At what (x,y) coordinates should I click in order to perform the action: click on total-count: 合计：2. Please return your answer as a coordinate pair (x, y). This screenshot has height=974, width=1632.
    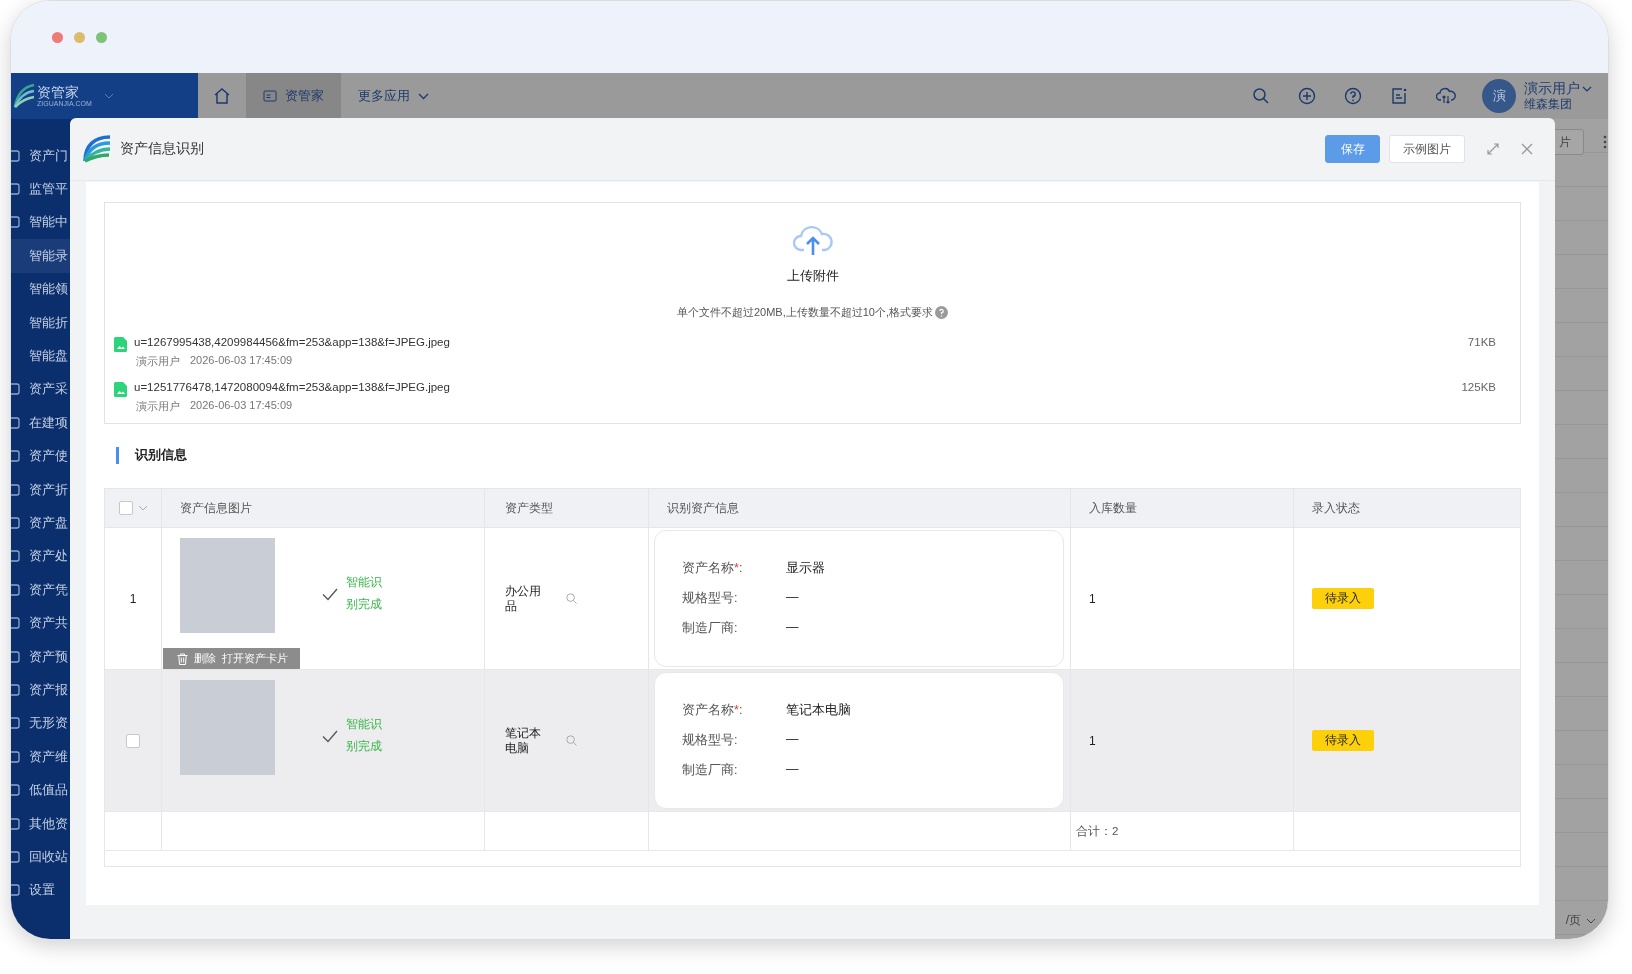
    Looking at the image, I should click on (1097, 831).